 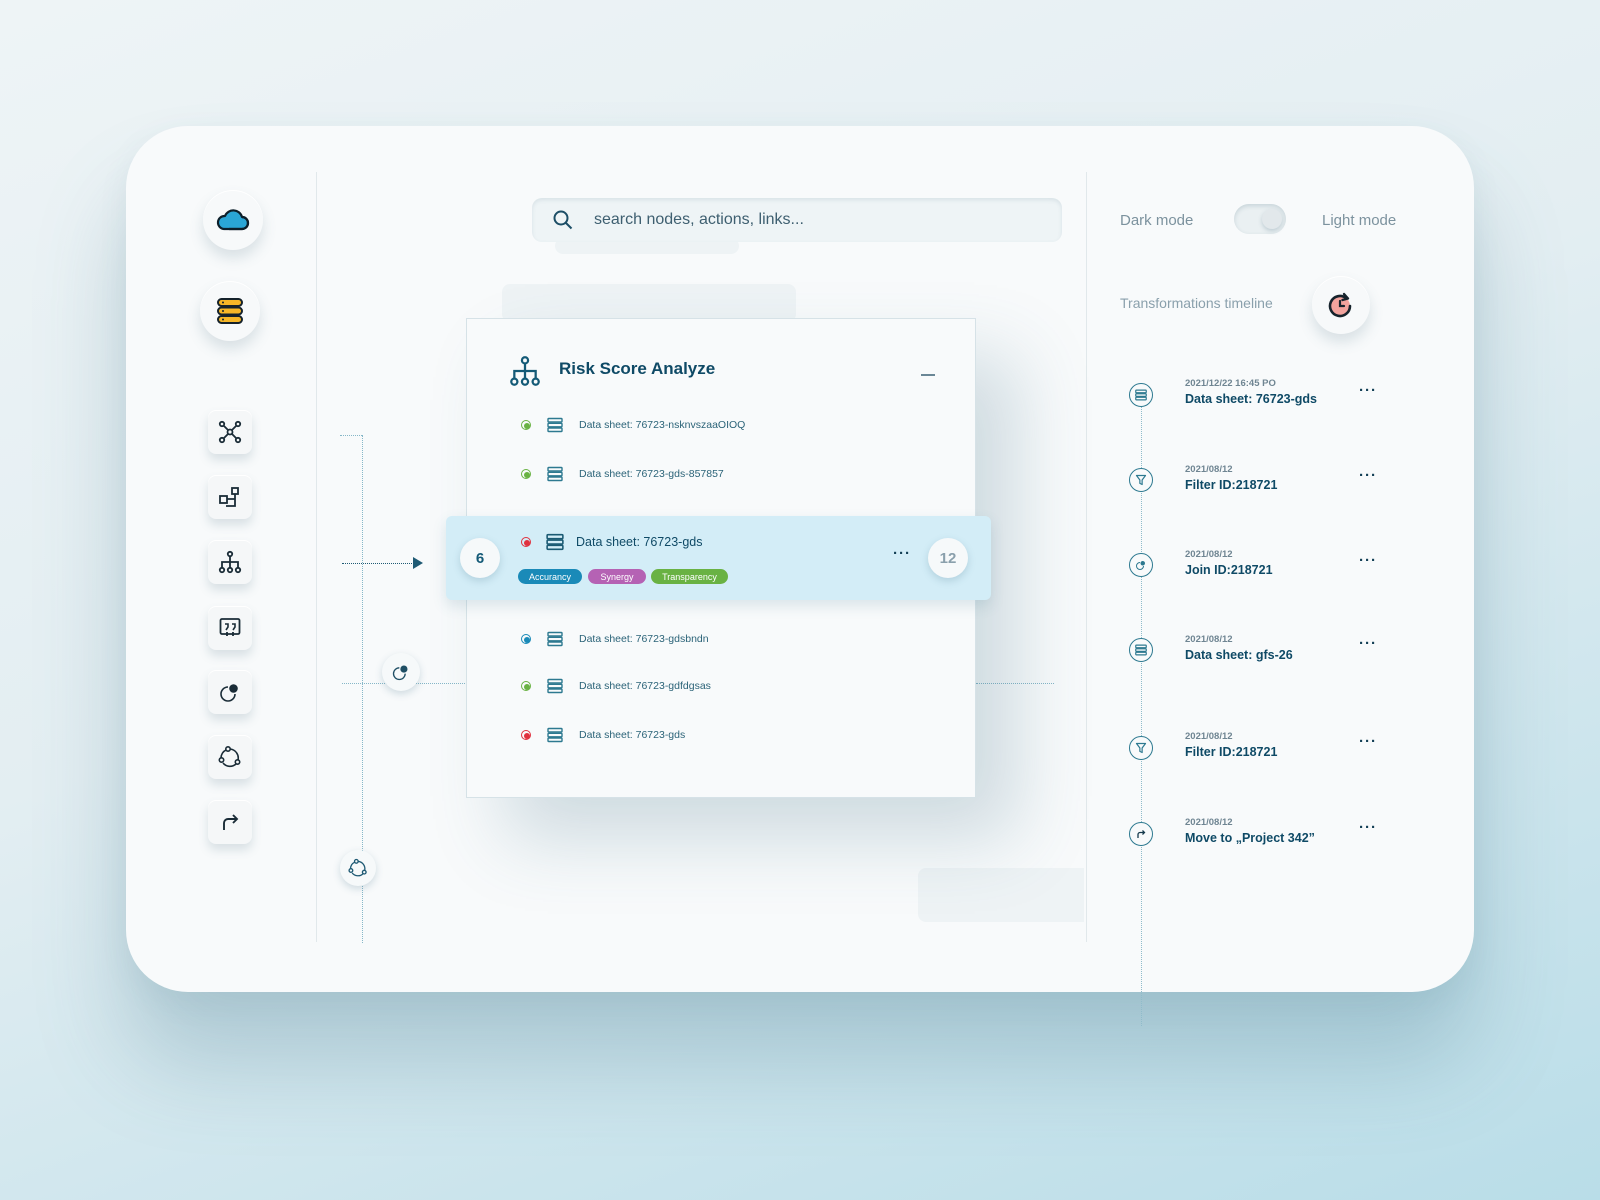 I want to click on flow-arrow-line, so click(x=378, y=563).